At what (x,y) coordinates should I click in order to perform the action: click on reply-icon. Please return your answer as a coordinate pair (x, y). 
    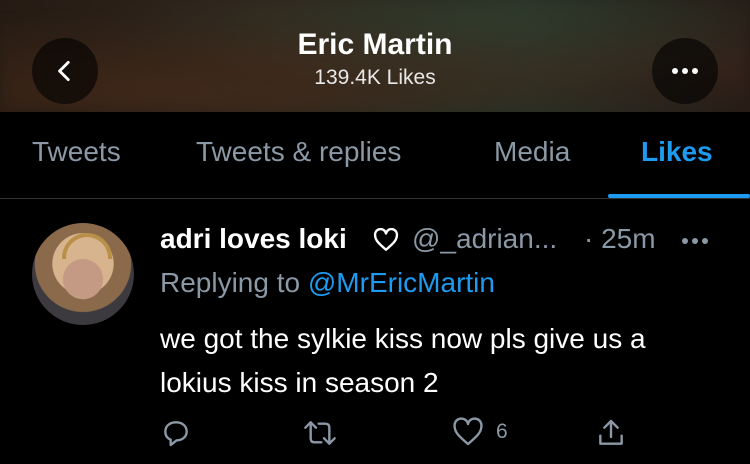
    Looking at the image, I should click on (176, 434).